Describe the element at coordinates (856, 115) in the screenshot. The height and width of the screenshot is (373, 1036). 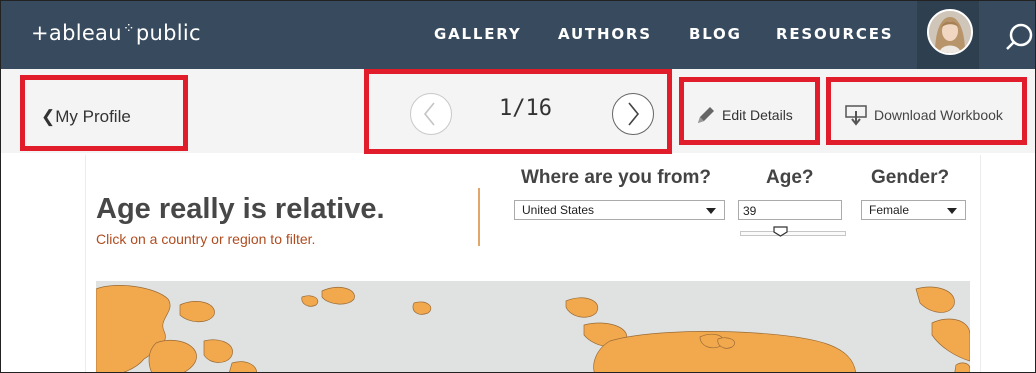
I see `download-icon` at that location.